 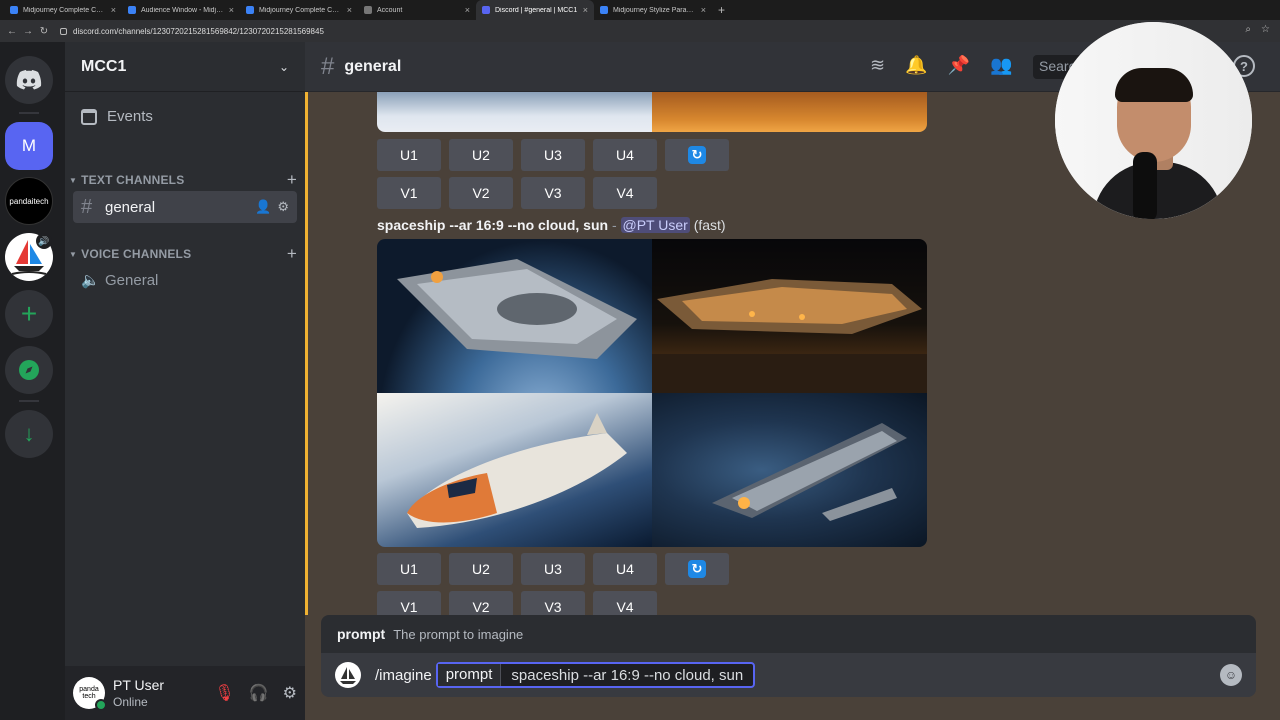 I want to click on browser-tab-2: Audience Window - Midjourn ×, so click(x=181, y=10).